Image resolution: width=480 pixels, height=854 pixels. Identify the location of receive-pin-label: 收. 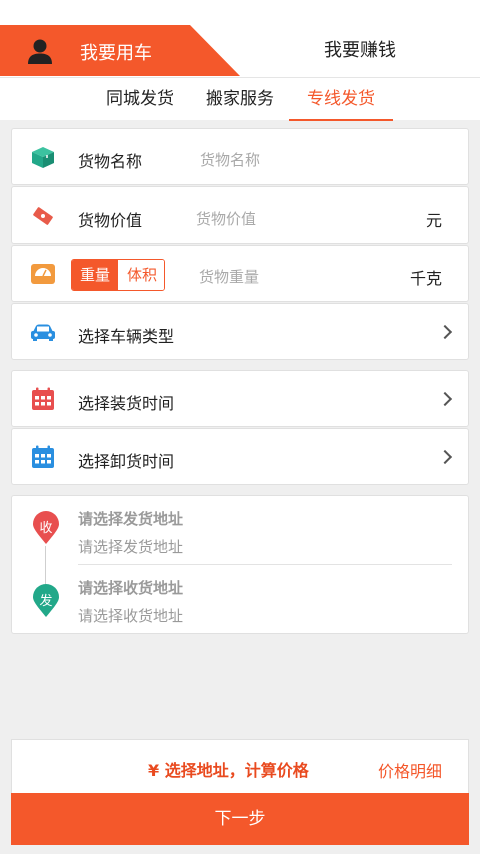
(46, 528).